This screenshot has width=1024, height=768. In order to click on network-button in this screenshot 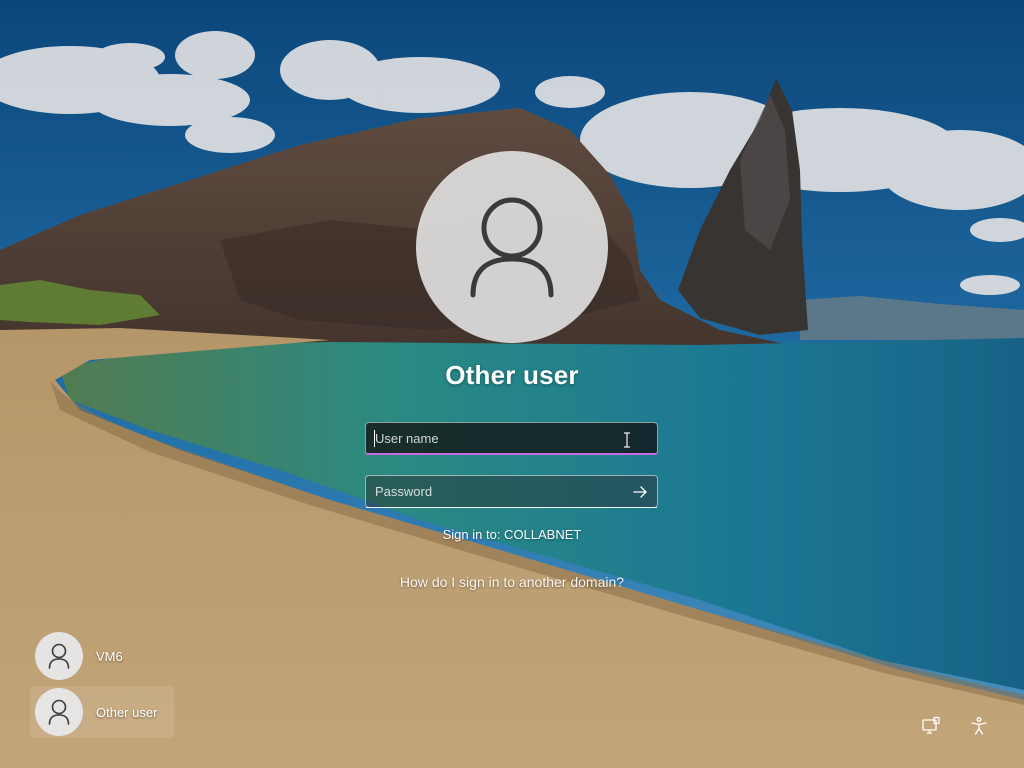, I will do `click(931, 726)`.